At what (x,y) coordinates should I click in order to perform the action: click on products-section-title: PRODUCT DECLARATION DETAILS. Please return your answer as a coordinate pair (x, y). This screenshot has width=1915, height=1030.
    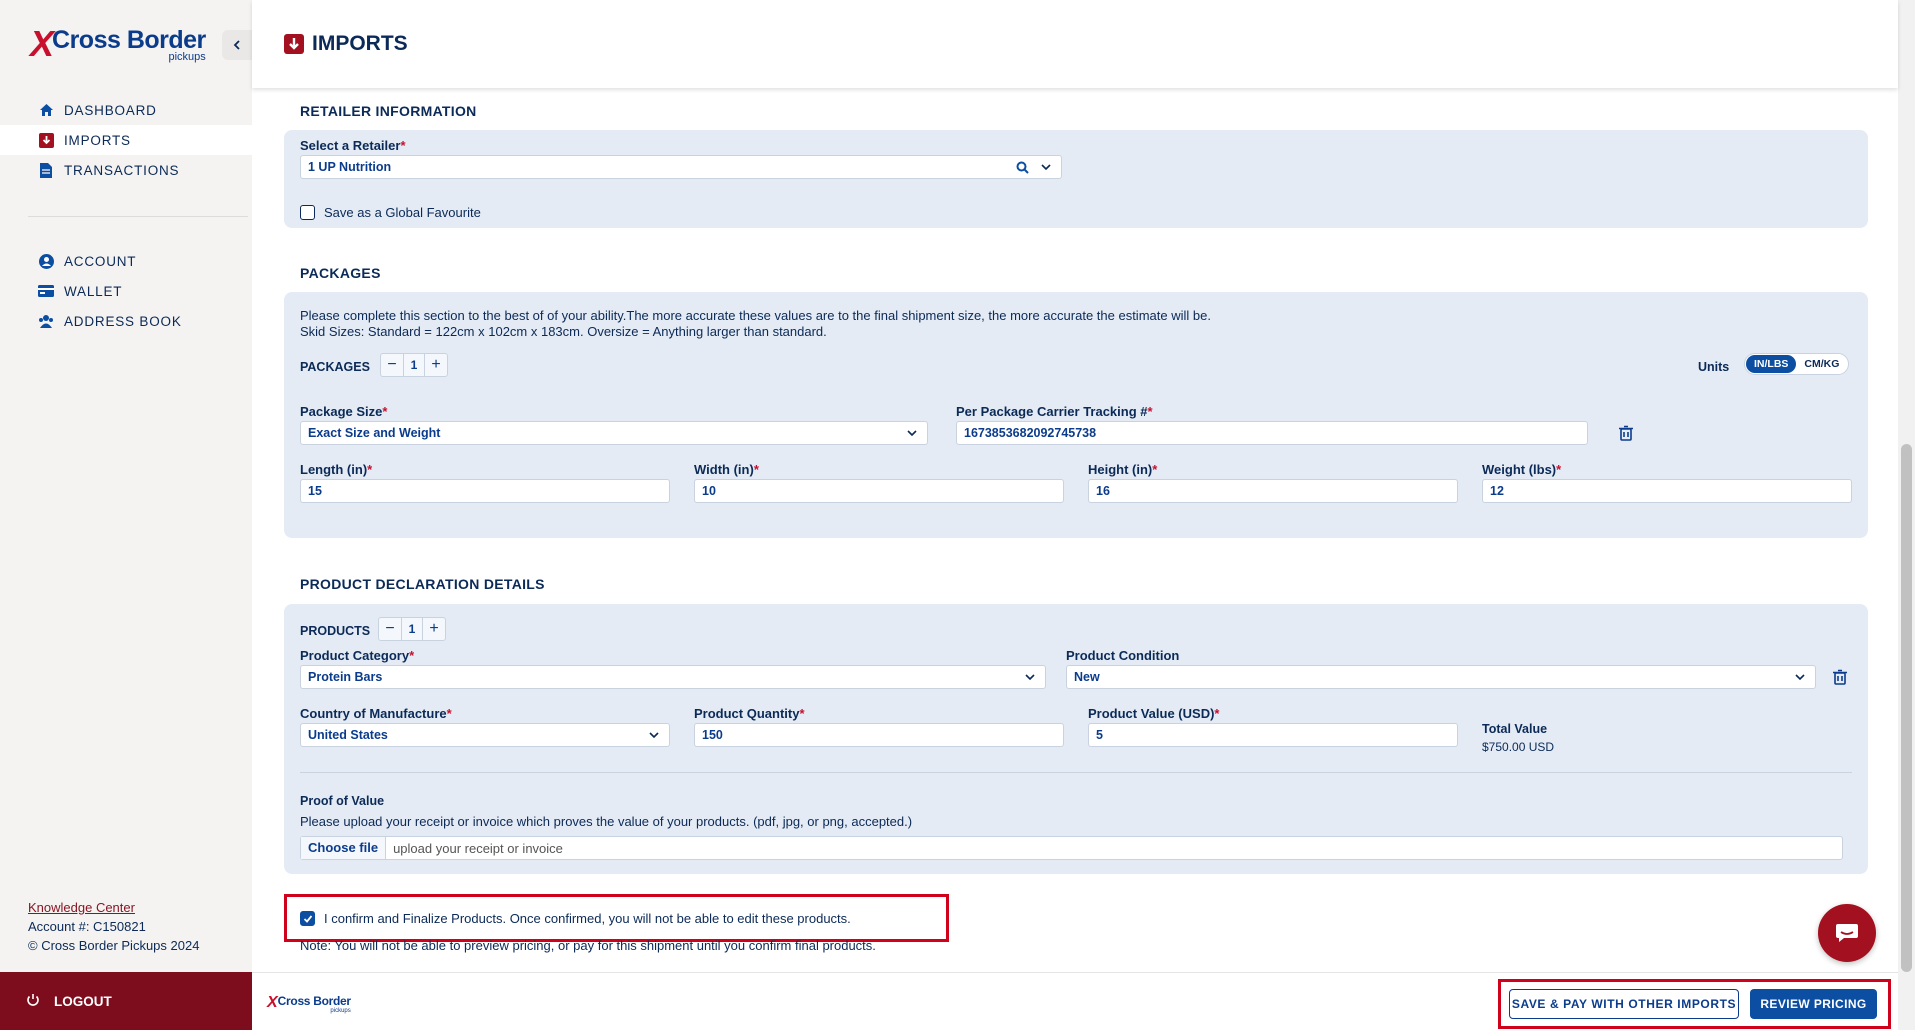
    Looking at the image, I should click on (422, 584).